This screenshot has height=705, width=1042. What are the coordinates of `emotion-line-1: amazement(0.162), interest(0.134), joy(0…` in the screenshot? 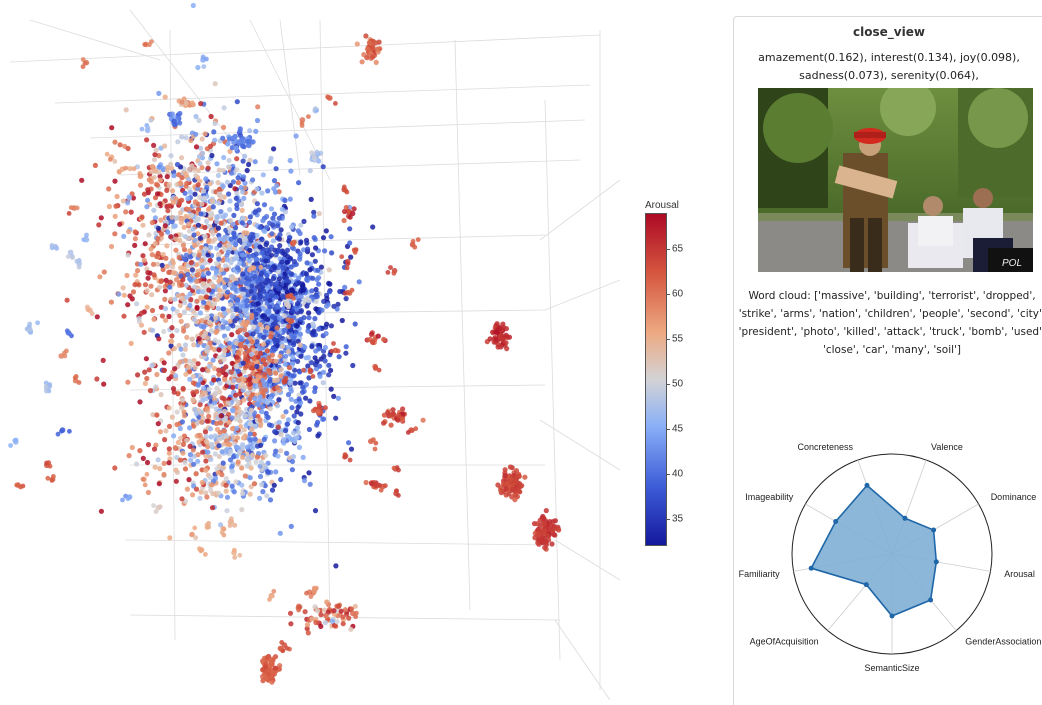 It's located at (889, 57).